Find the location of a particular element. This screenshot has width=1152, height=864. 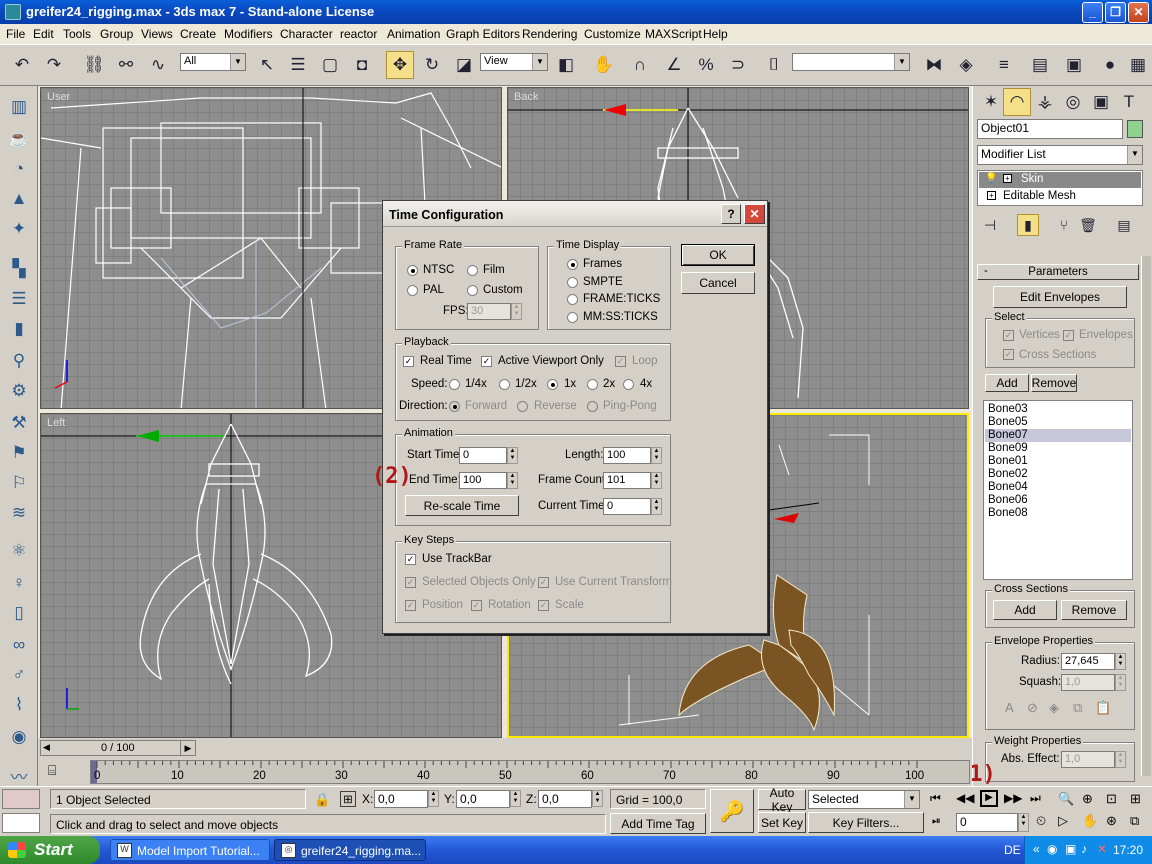

auto-key-button: Auto Key is located at coordinates (782, 800).